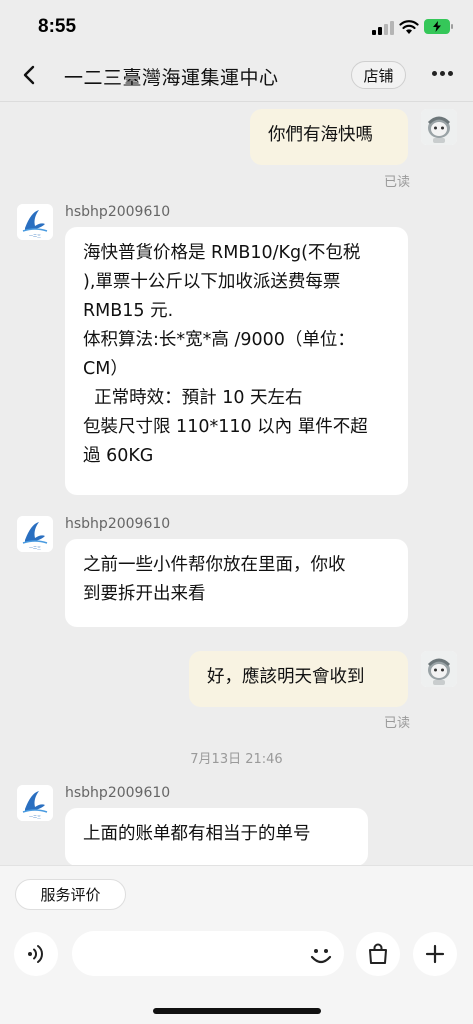 The image size is (473, 1024). I want to click on my-message-bubble: 你們有海快嗎, so click(329, 137).